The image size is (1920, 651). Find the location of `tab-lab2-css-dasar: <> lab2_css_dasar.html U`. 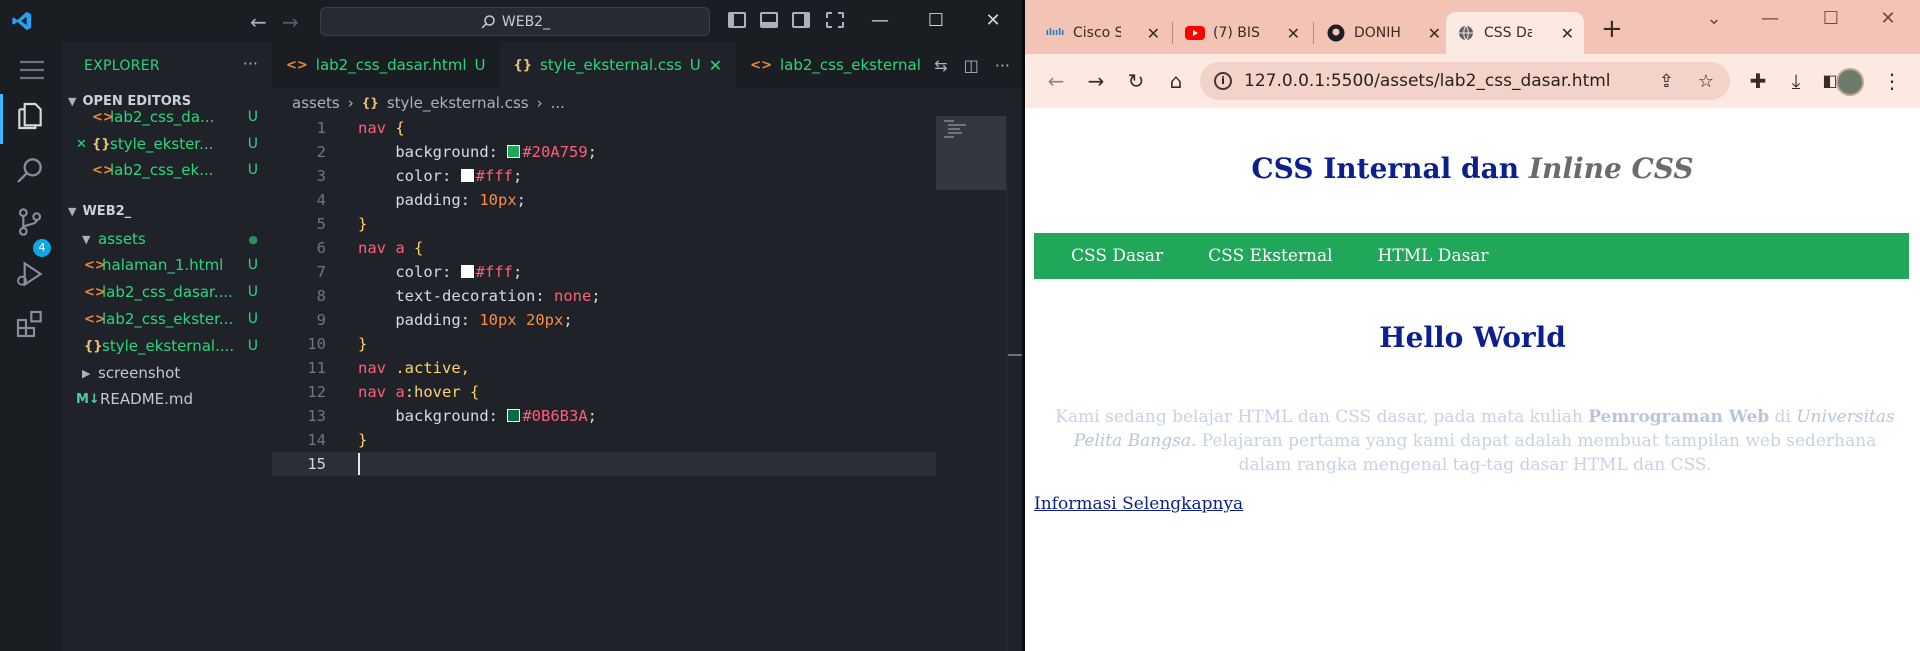

tab-lab2-css-dasar: <> lab2_css_dasar.html U is located at coordinates (386, 65).